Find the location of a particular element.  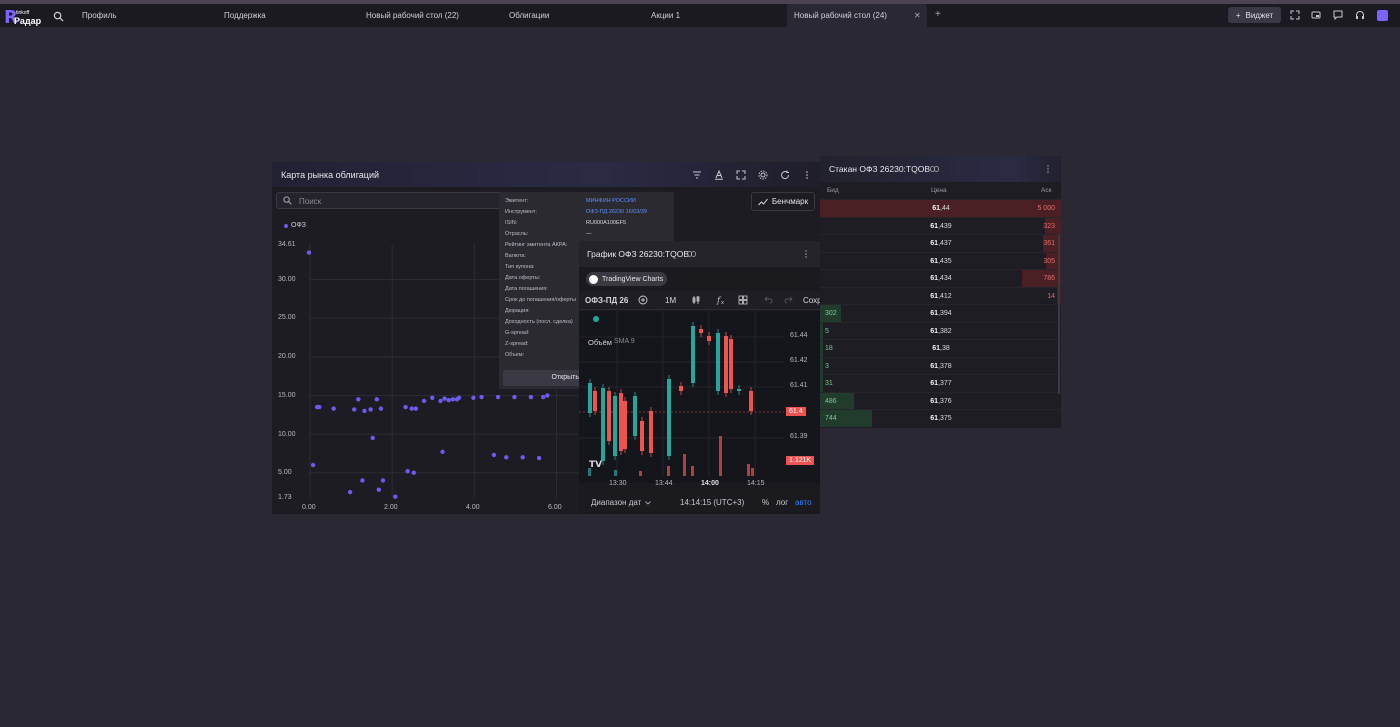

ask-row: 61,412 14 is located at coordinates (940, 295).